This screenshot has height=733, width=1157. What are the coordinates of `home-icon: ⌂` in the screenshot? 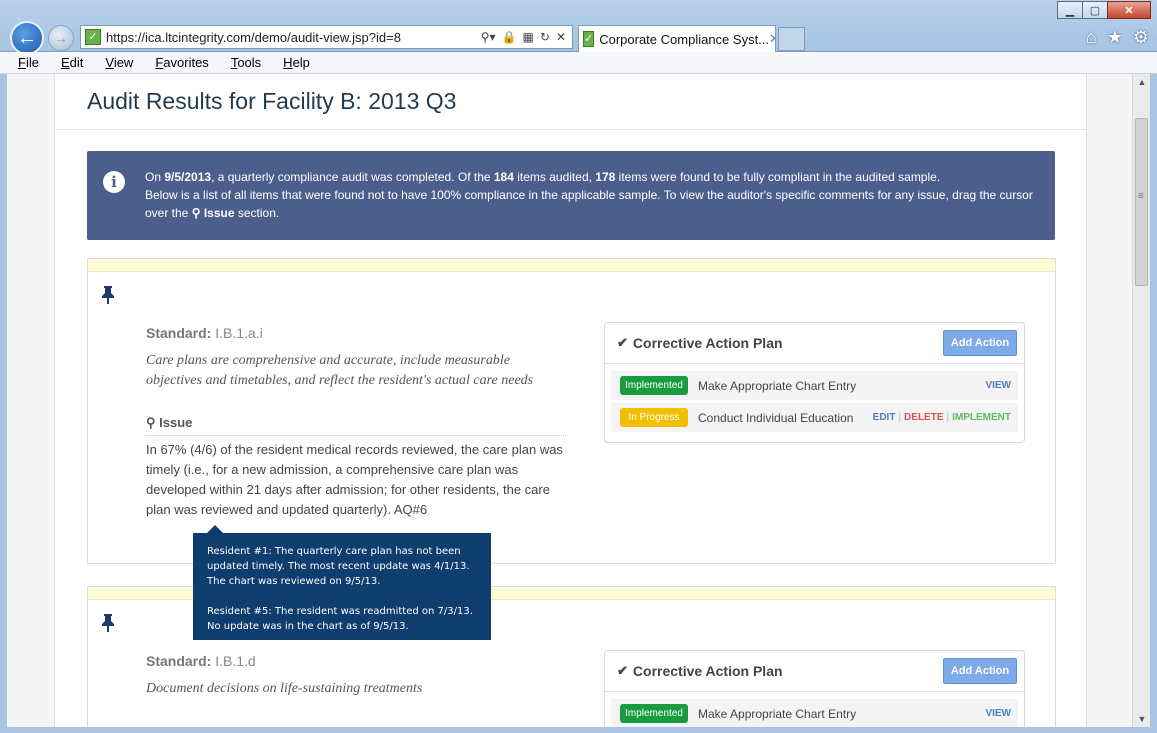 It's located at (1091, 37).